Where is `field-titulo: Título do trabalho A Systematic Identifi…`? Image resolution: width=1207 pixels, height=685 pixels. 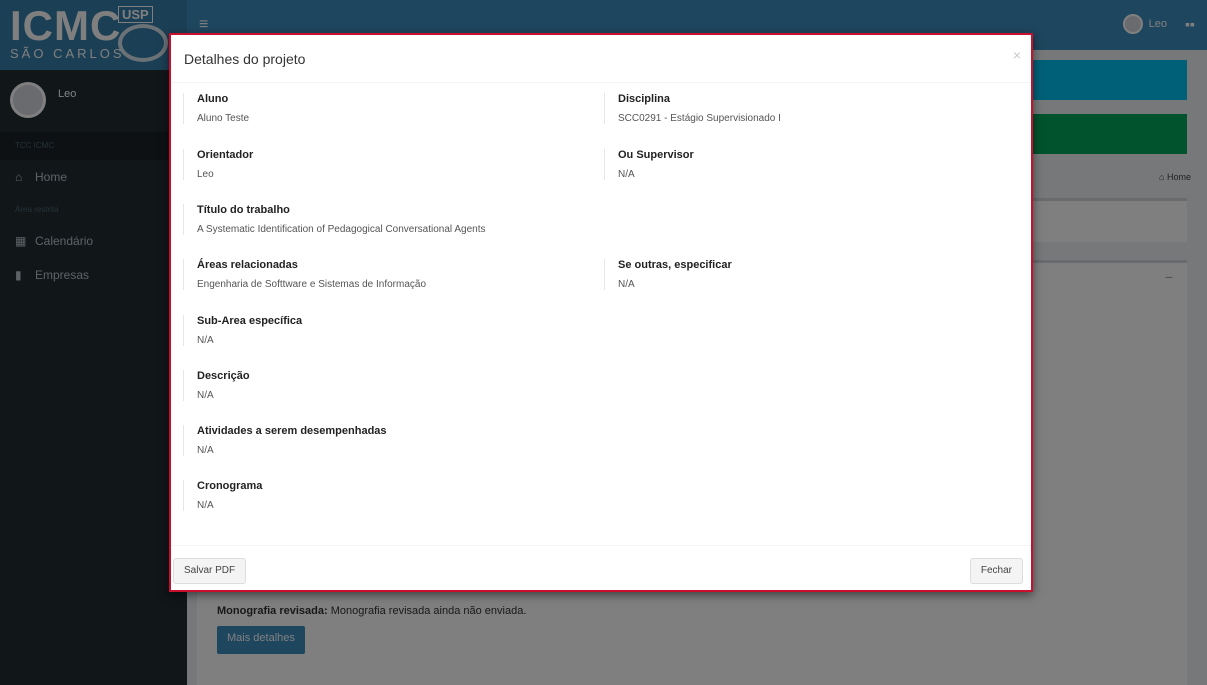
field-titulo: Título do trabalho A Systematic Identifi… is located at coordinates (334, 219).